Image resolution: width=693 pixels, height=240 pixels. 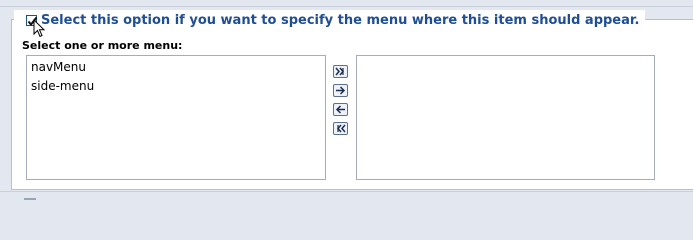 What do you see at coordinates (30, 199) in the screenshot?
I see `next-section-edge` at bounding box center [30, 199].